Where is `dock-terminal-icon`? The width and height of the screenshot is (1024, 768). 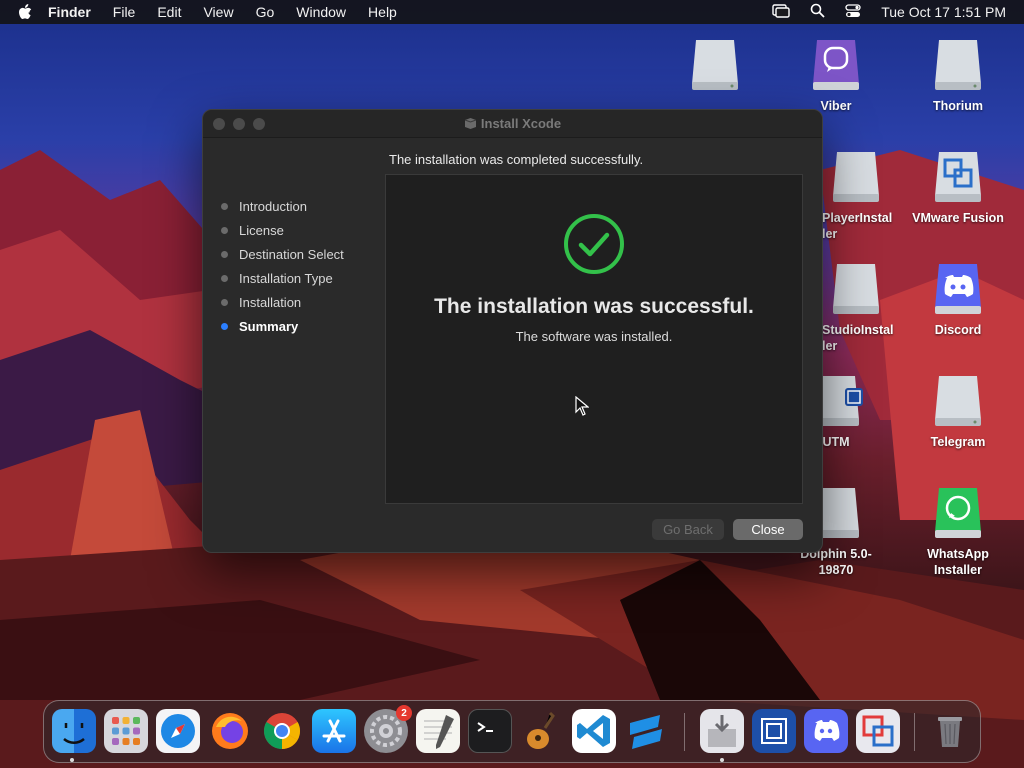 dock-terminal-icon is located at coordinates (490, 731).